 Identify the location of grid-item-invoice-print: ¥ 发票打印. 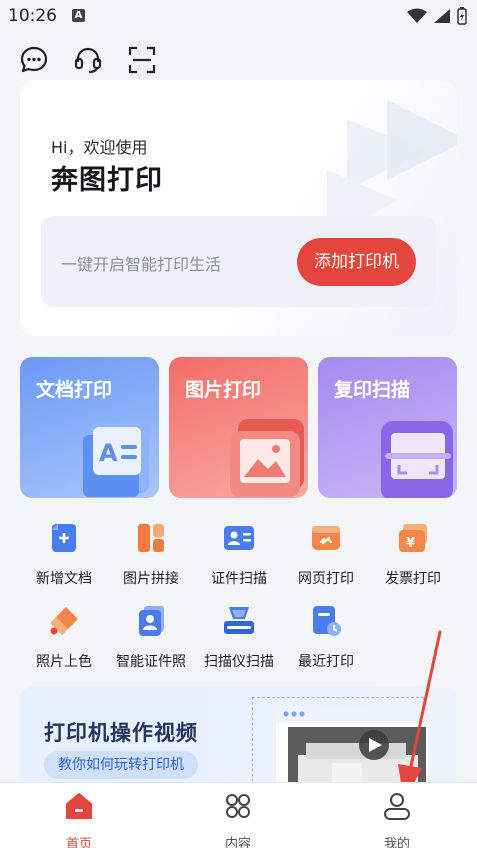
(413, 555).